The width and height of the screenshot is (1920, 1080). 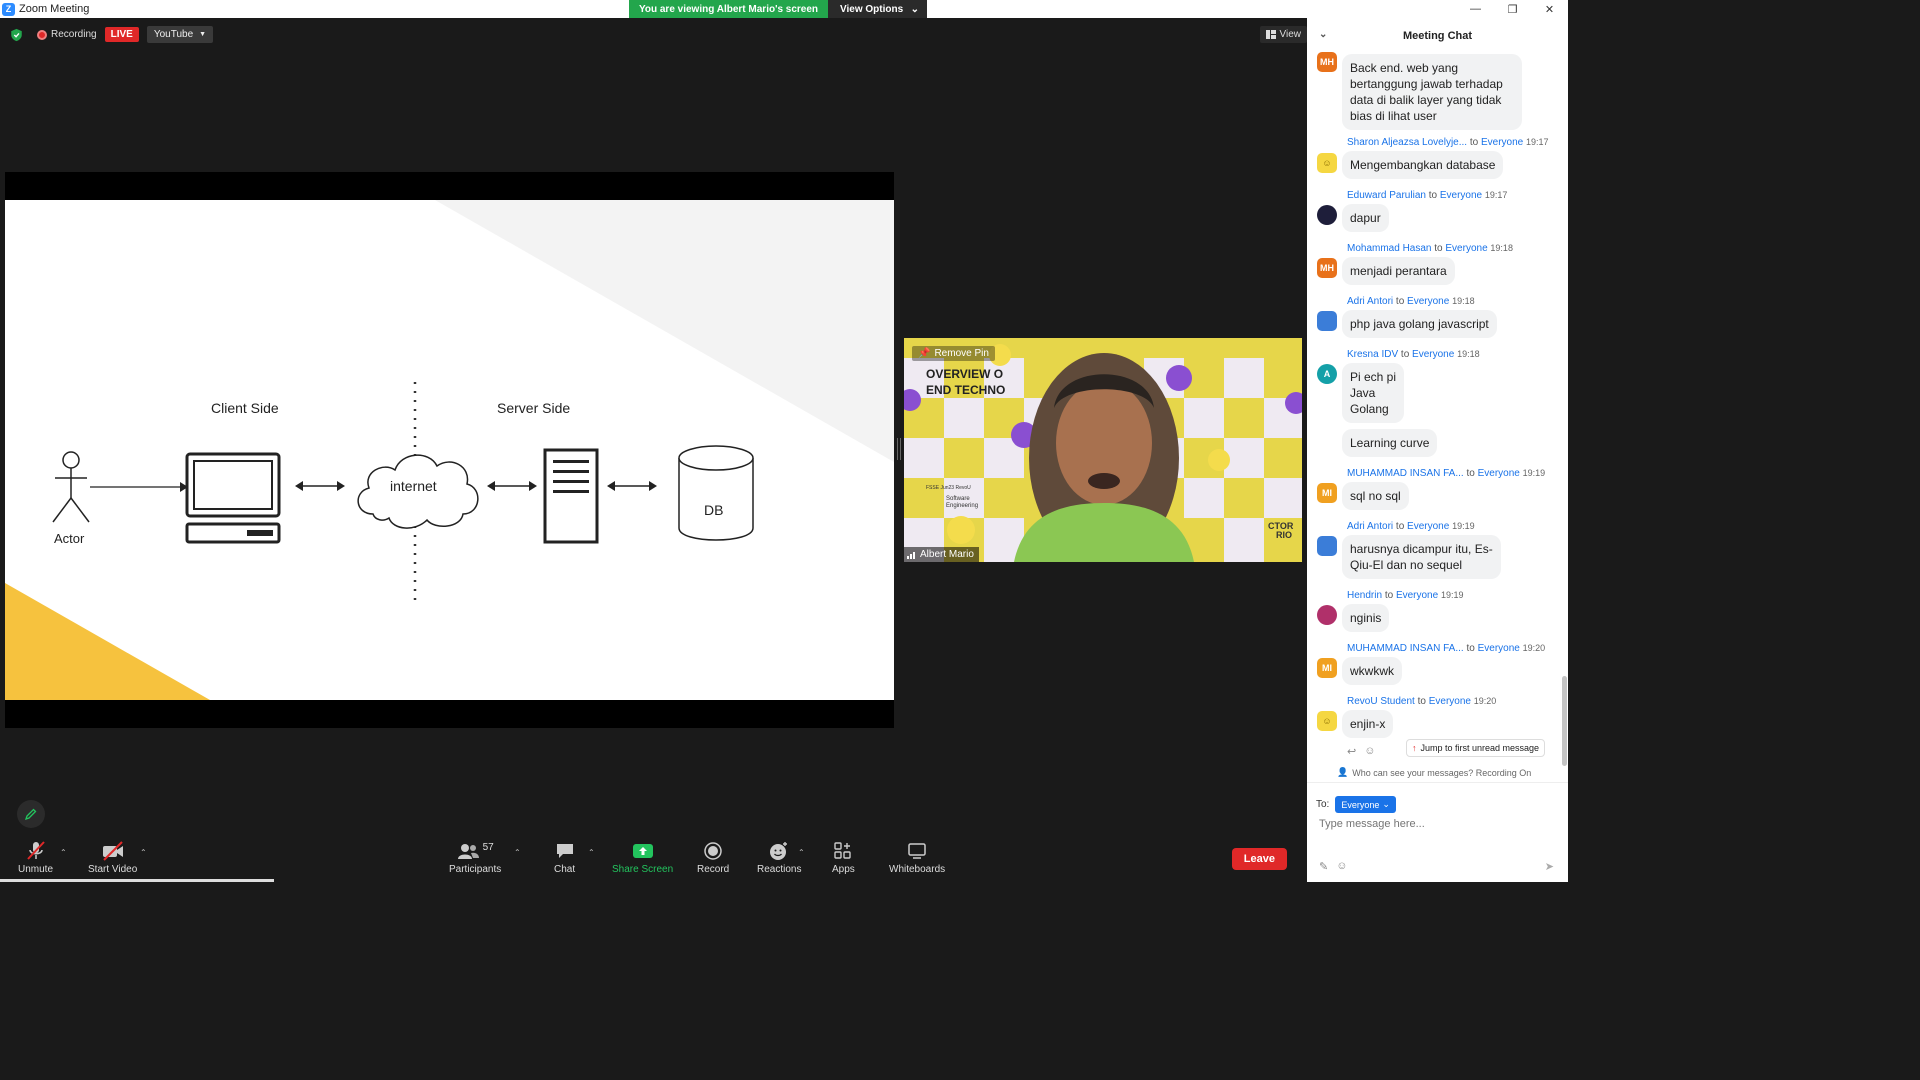 What do you see at coordinates (1389, 248) in the screenshot?
I see `sender-name: Mohammad Hasan` at bounding box center [1389, 248].